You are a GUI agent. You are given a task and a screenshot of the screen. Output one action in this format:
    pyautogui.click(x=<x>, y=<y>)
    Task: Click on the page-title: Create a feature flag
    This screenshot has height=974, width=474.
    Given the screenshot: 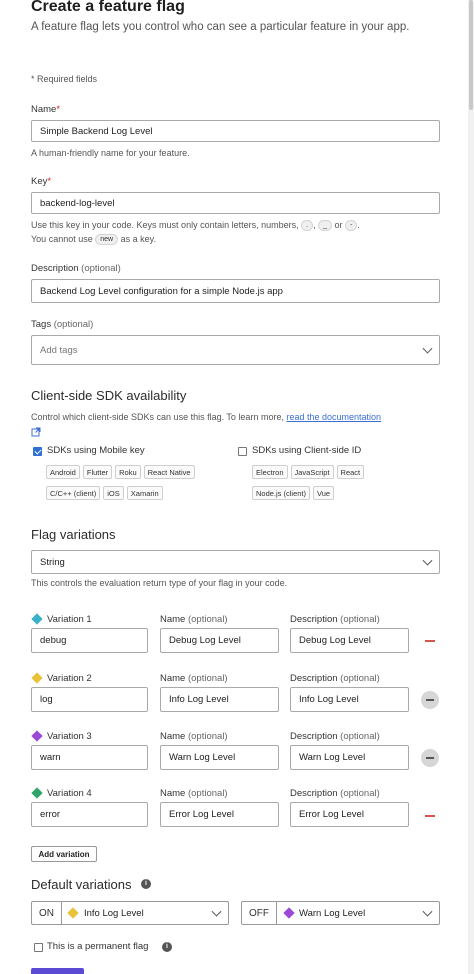 What is the action you would take?
    pyautogui.click(x=108, y=7)
    